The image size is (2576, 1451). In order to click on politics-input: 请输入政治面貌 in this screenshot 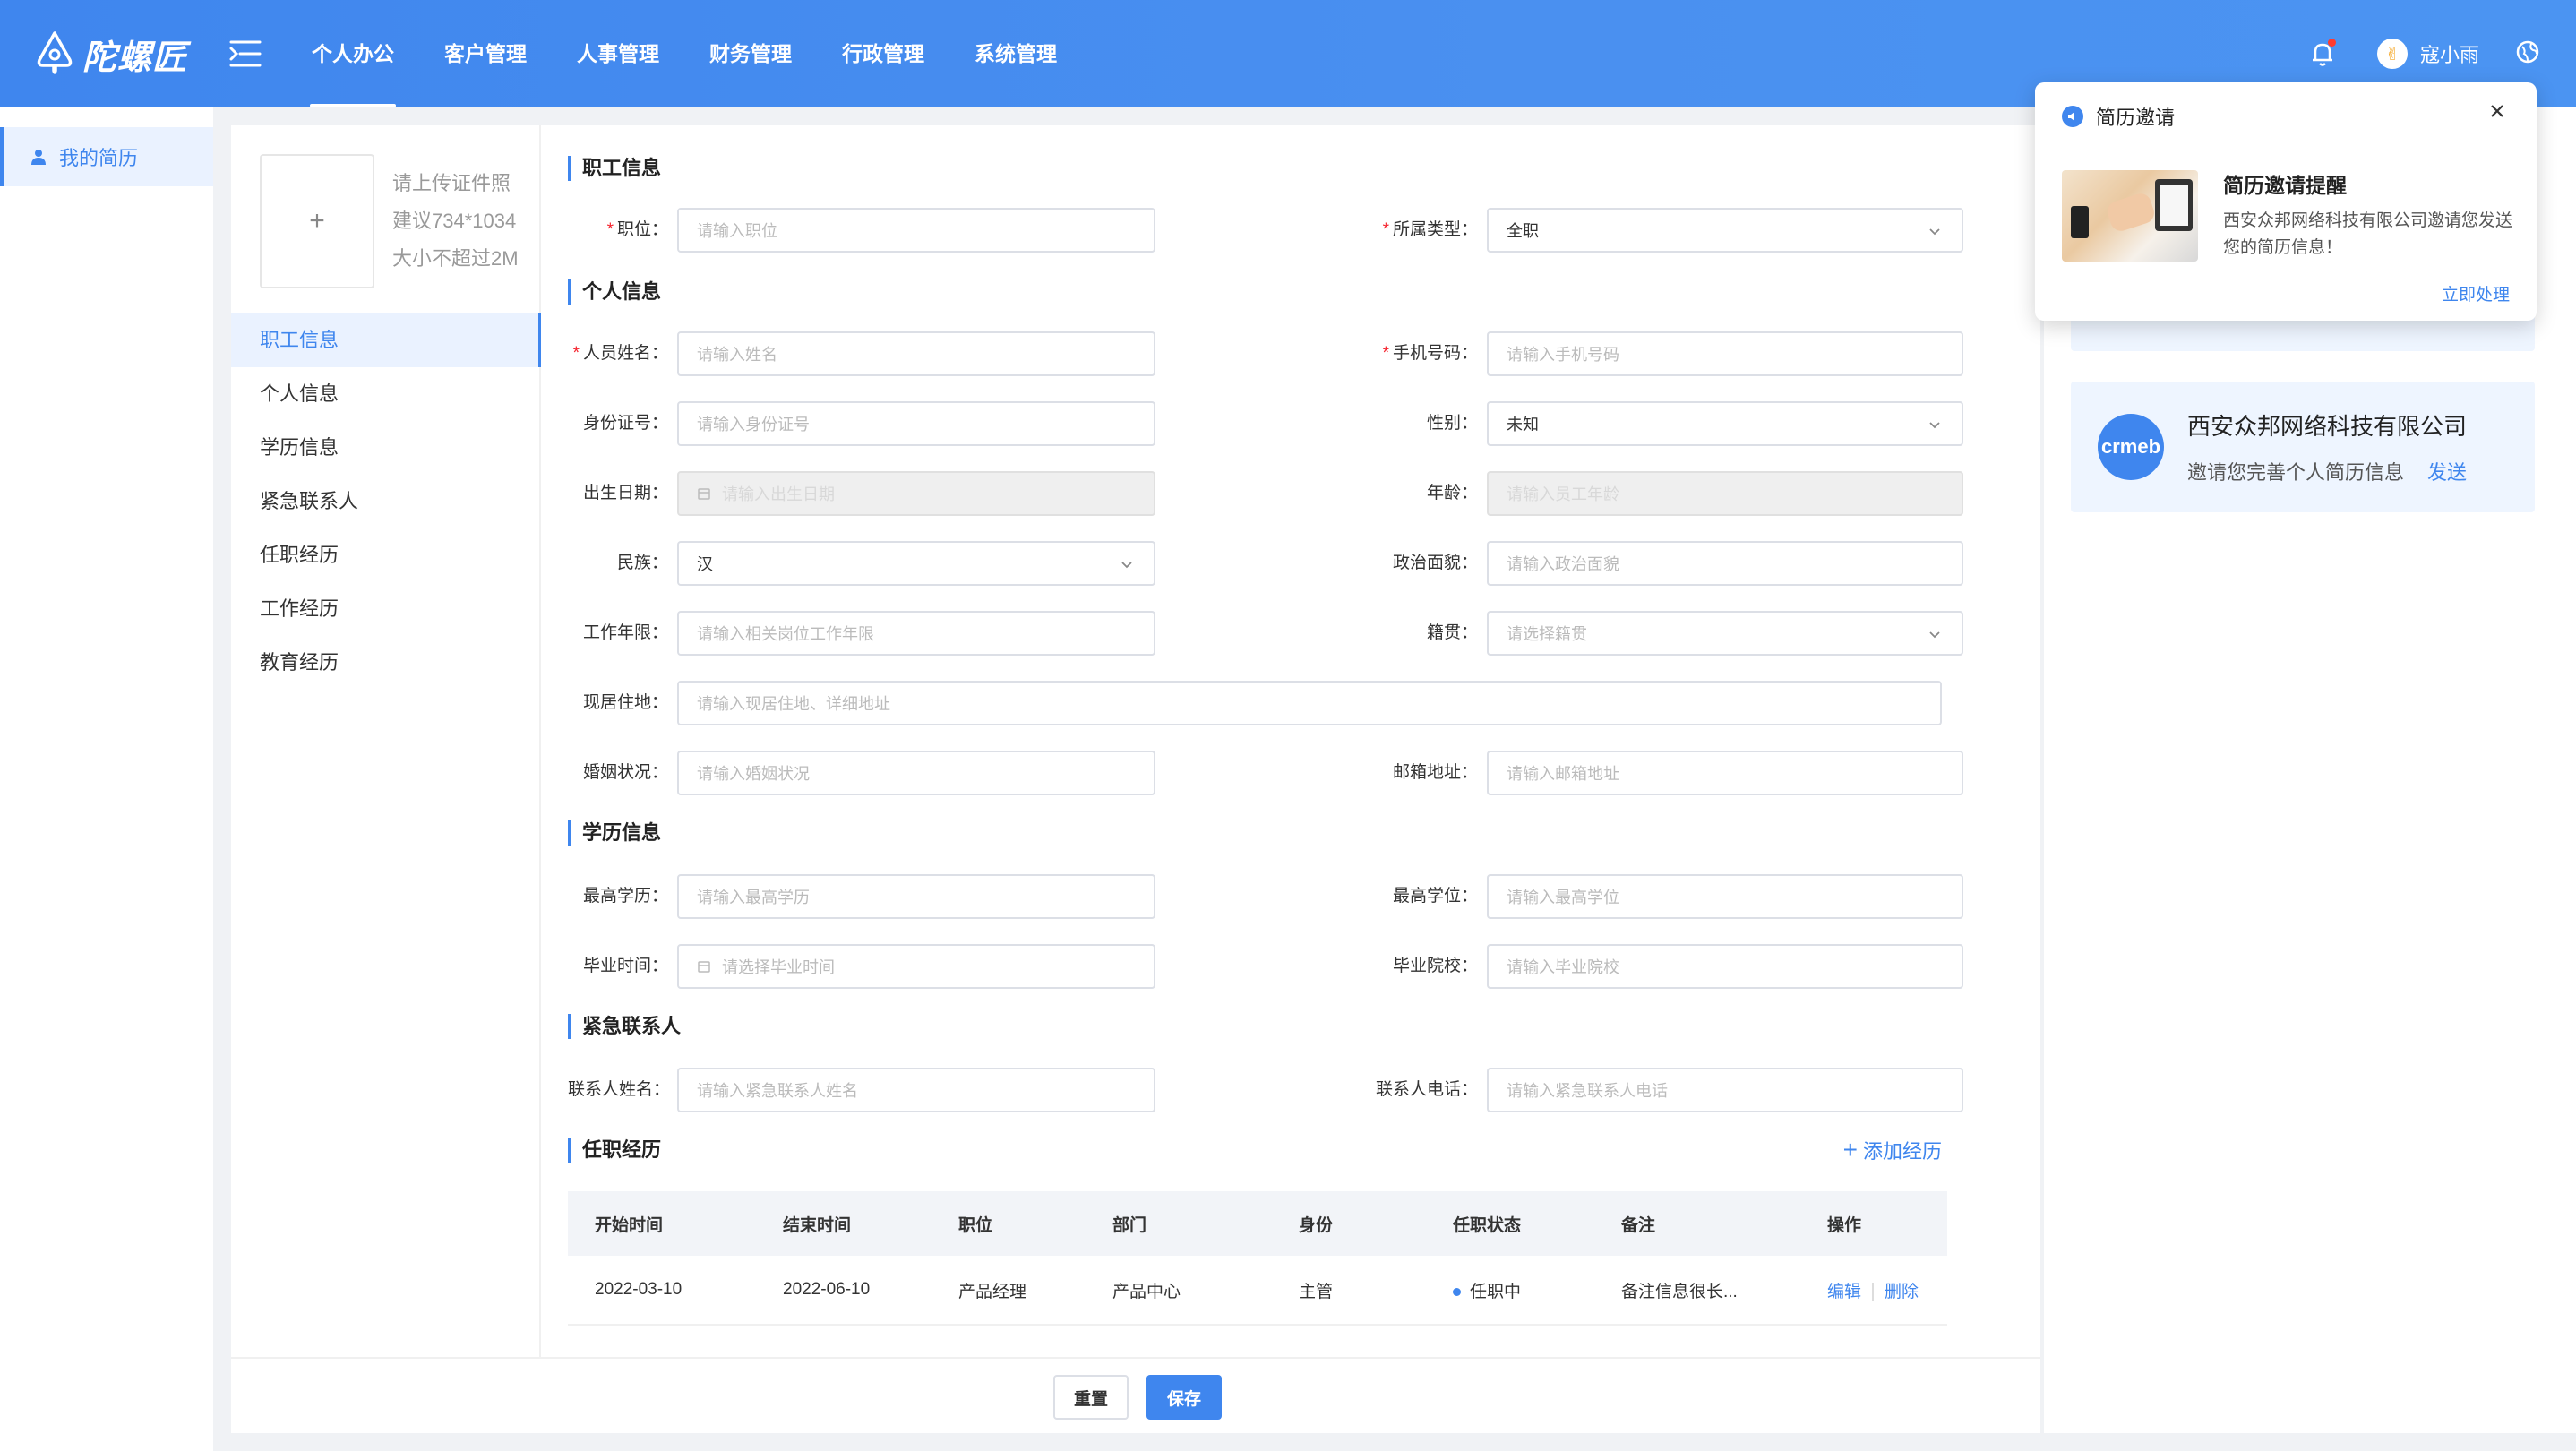, I will do `click(1725, 563)`.